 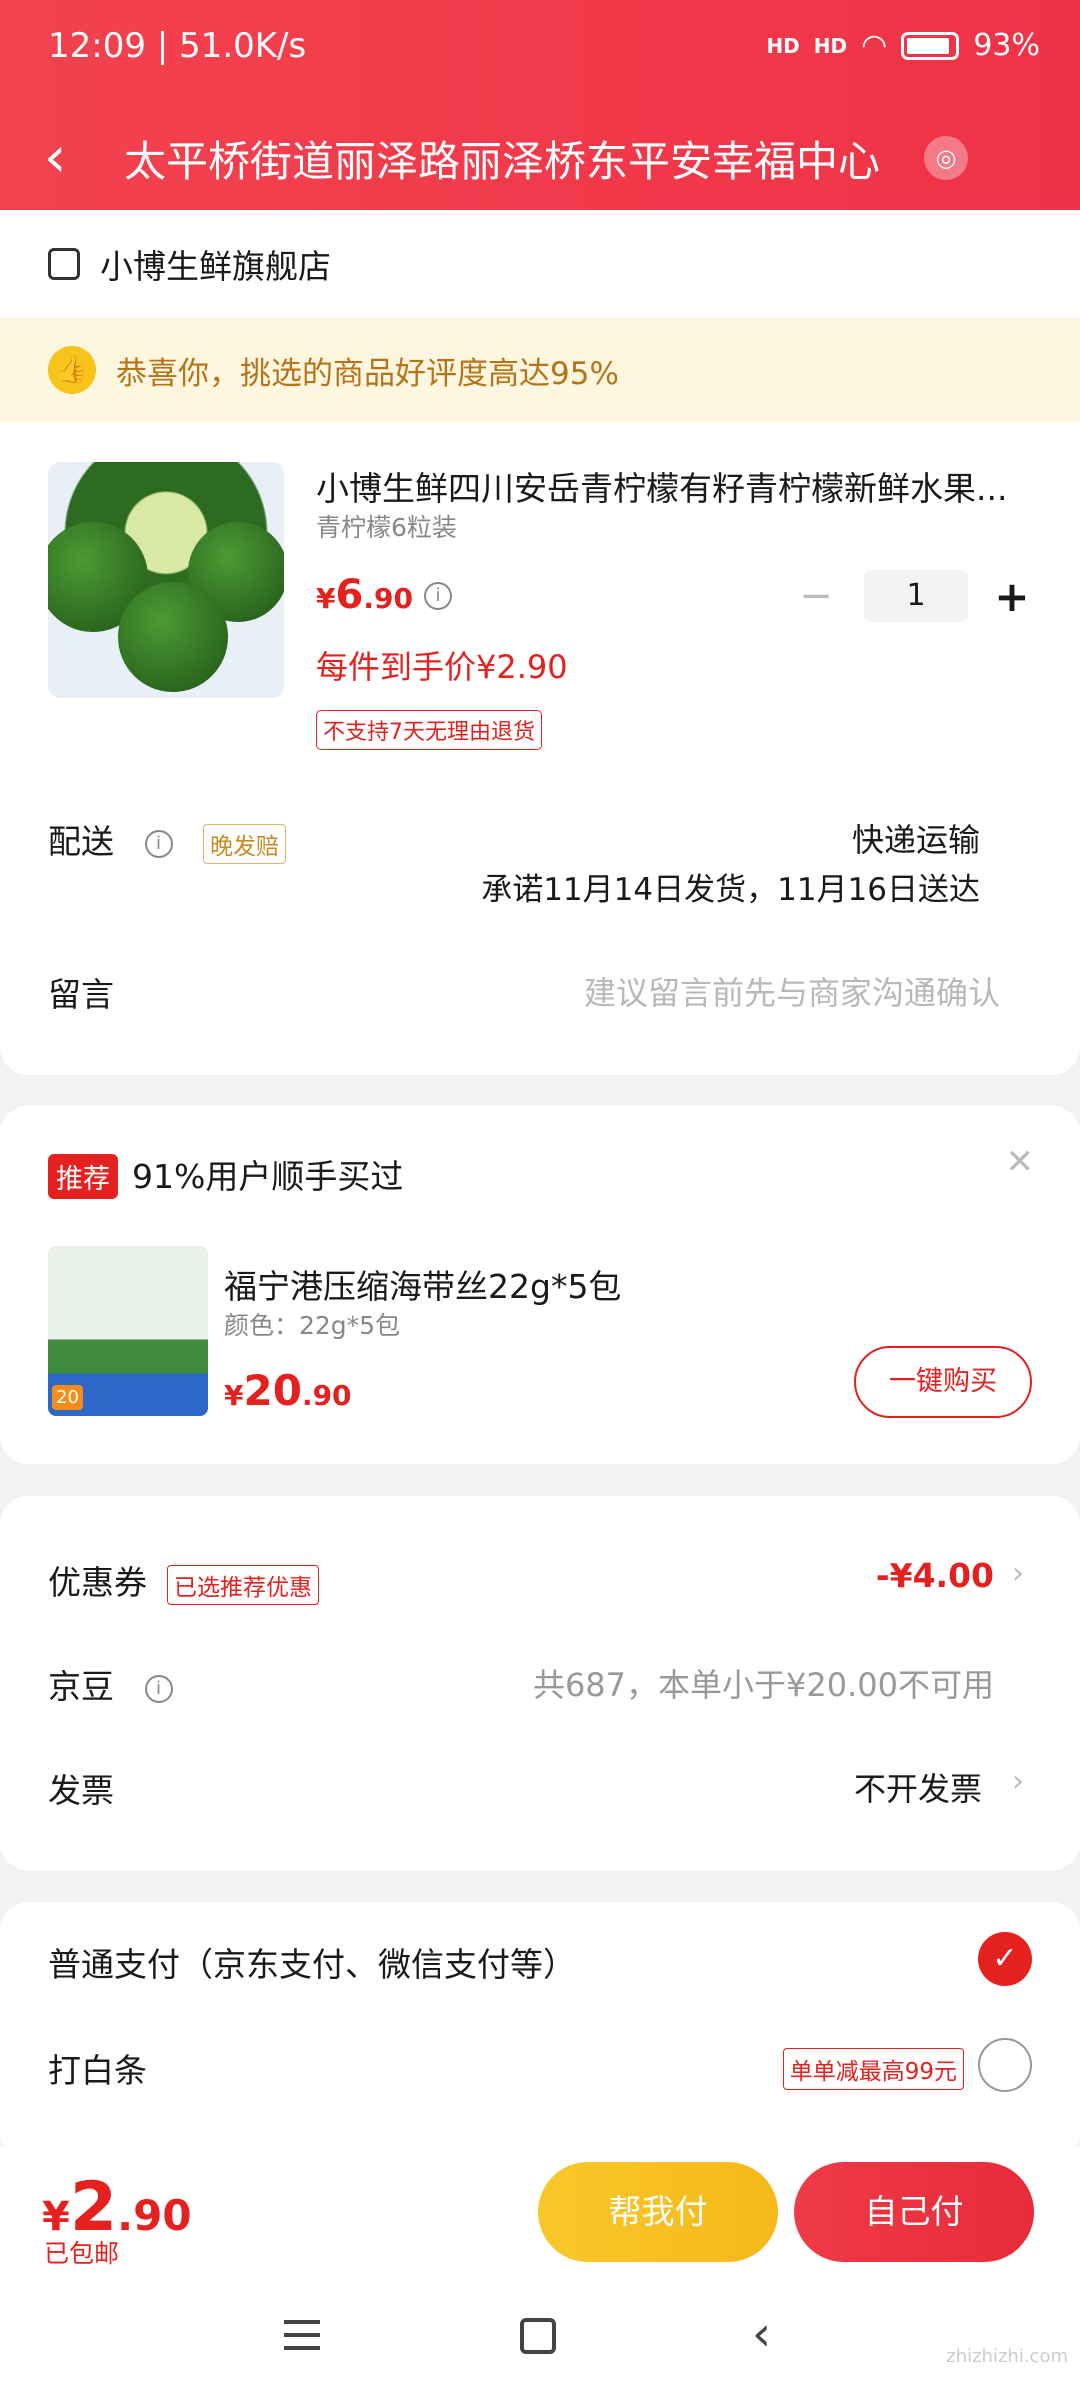 I want to click on product-spec: 青柠檬6粒装, so click(x=386, y=527).